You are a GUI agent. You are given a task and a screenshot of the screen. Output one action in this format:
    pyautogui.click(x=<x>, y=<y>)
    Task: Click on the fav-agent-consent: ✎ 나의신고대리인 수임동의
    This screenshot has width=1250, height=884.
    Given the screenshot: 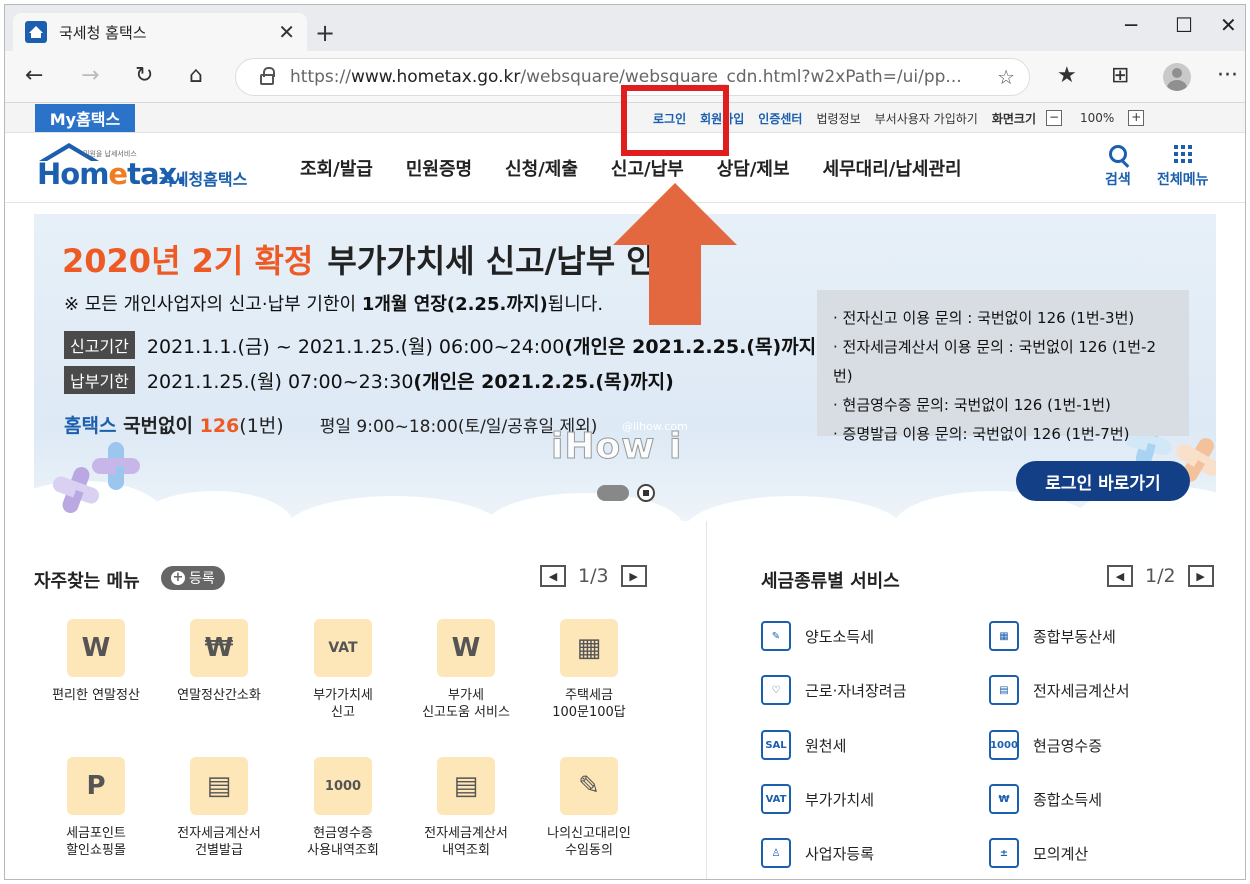 What is the action you would take?
    pyautogui.click(x=589, y=808)
    